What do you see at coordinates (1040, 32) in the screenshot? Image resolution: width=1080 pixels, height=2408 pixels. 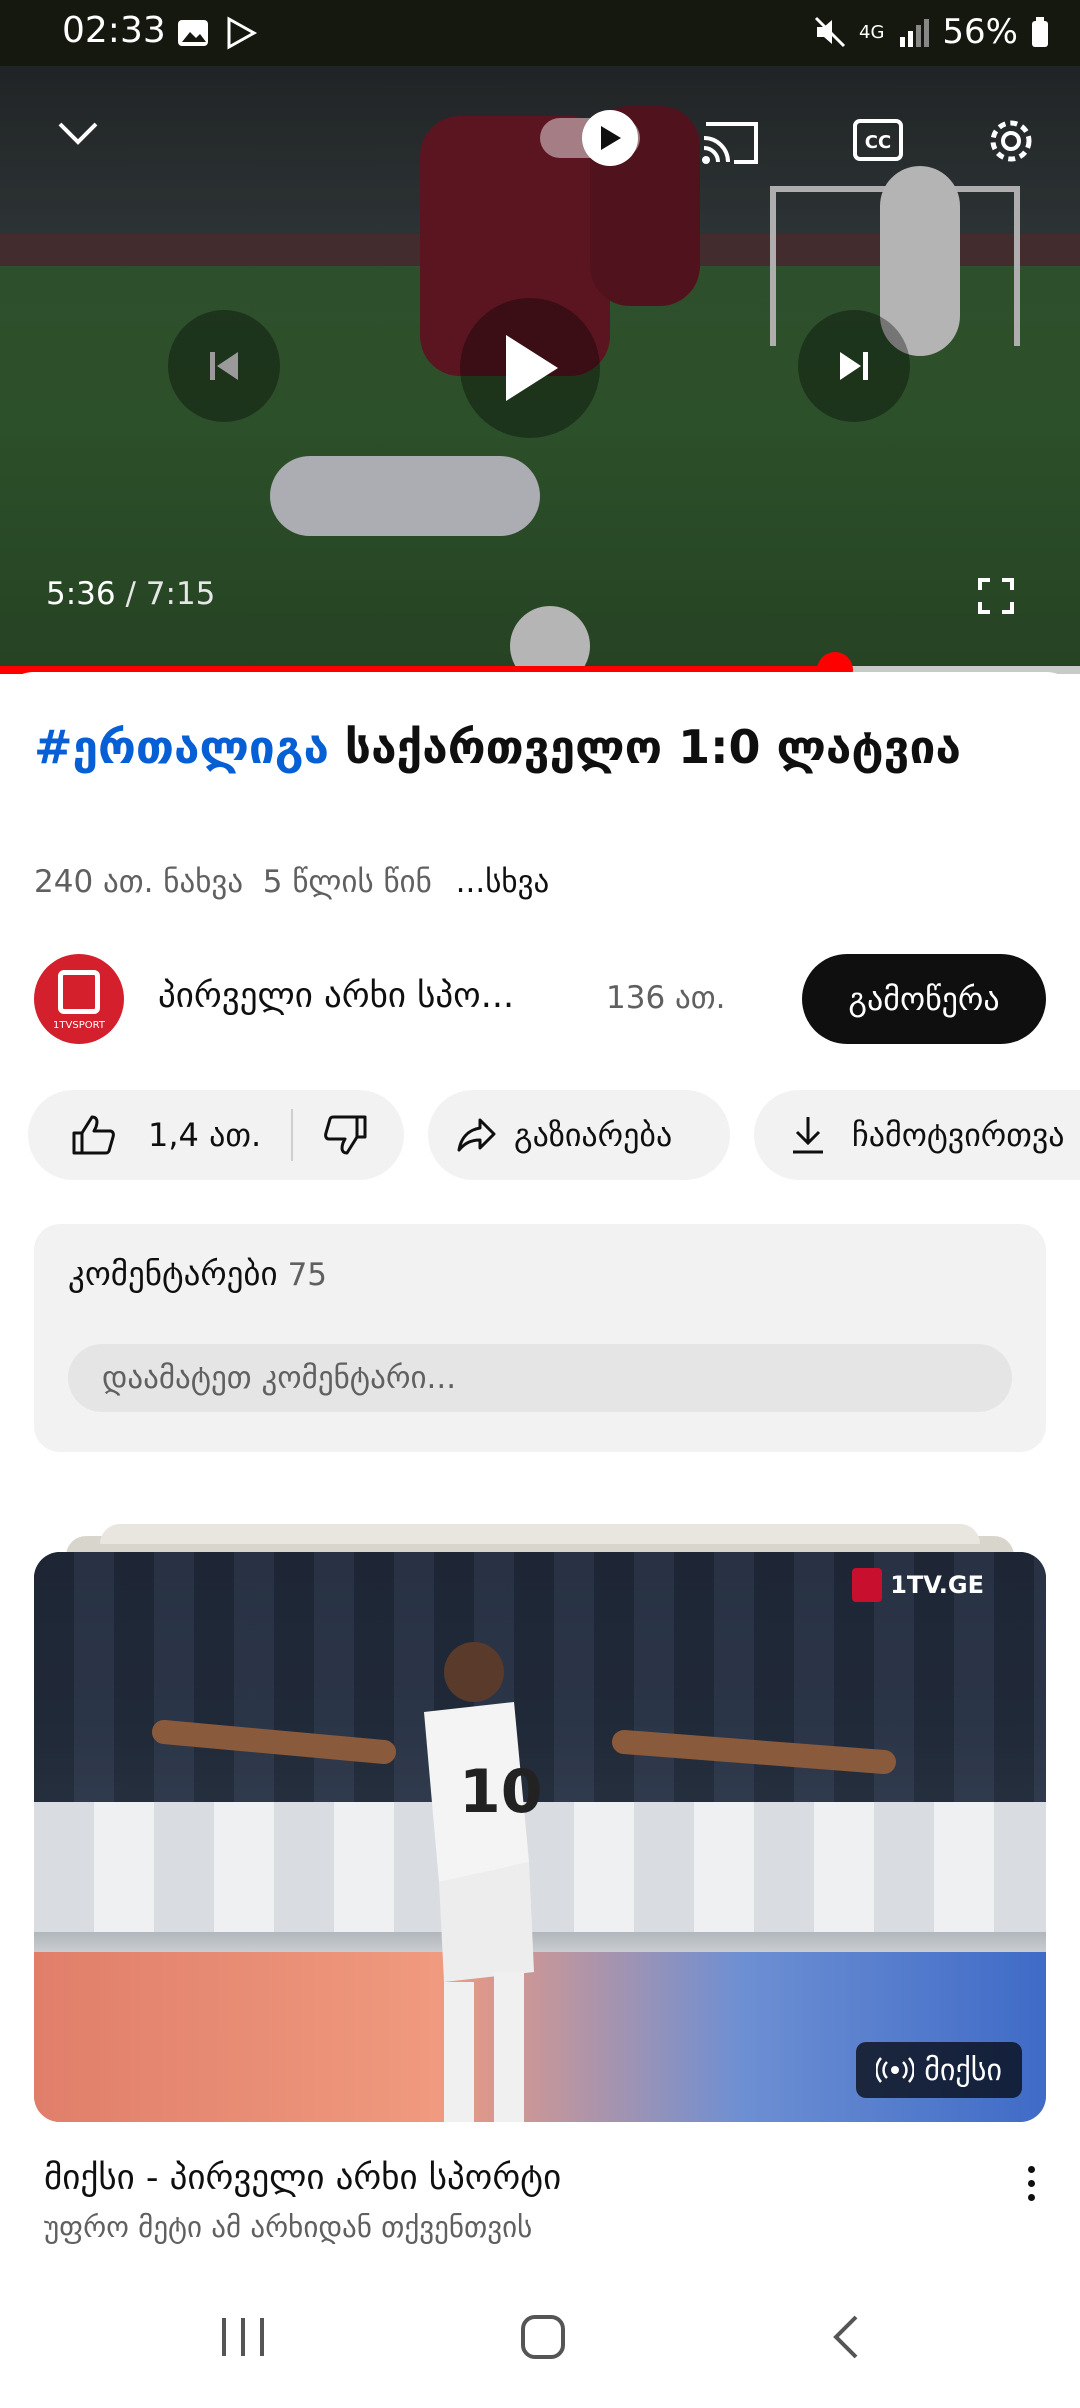 I see `battery-icon` at bounding box center [1040, 32].